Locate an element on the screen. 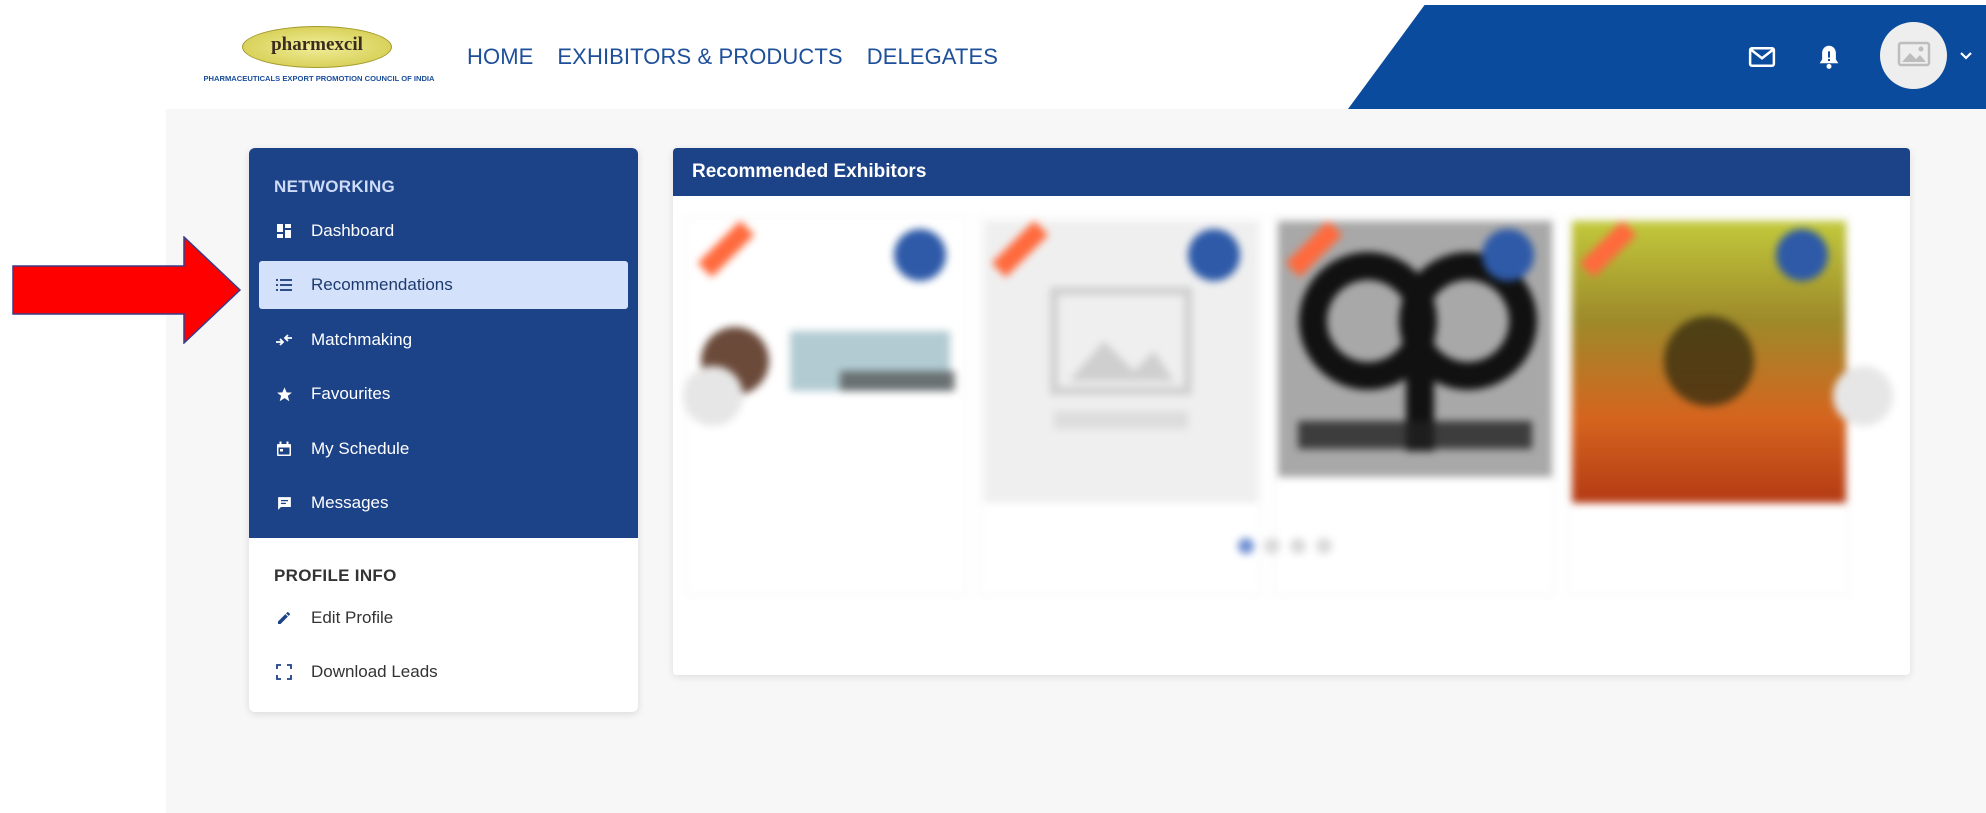  sidebar-item-label: Recommendations is located at coordinates (382, 284).